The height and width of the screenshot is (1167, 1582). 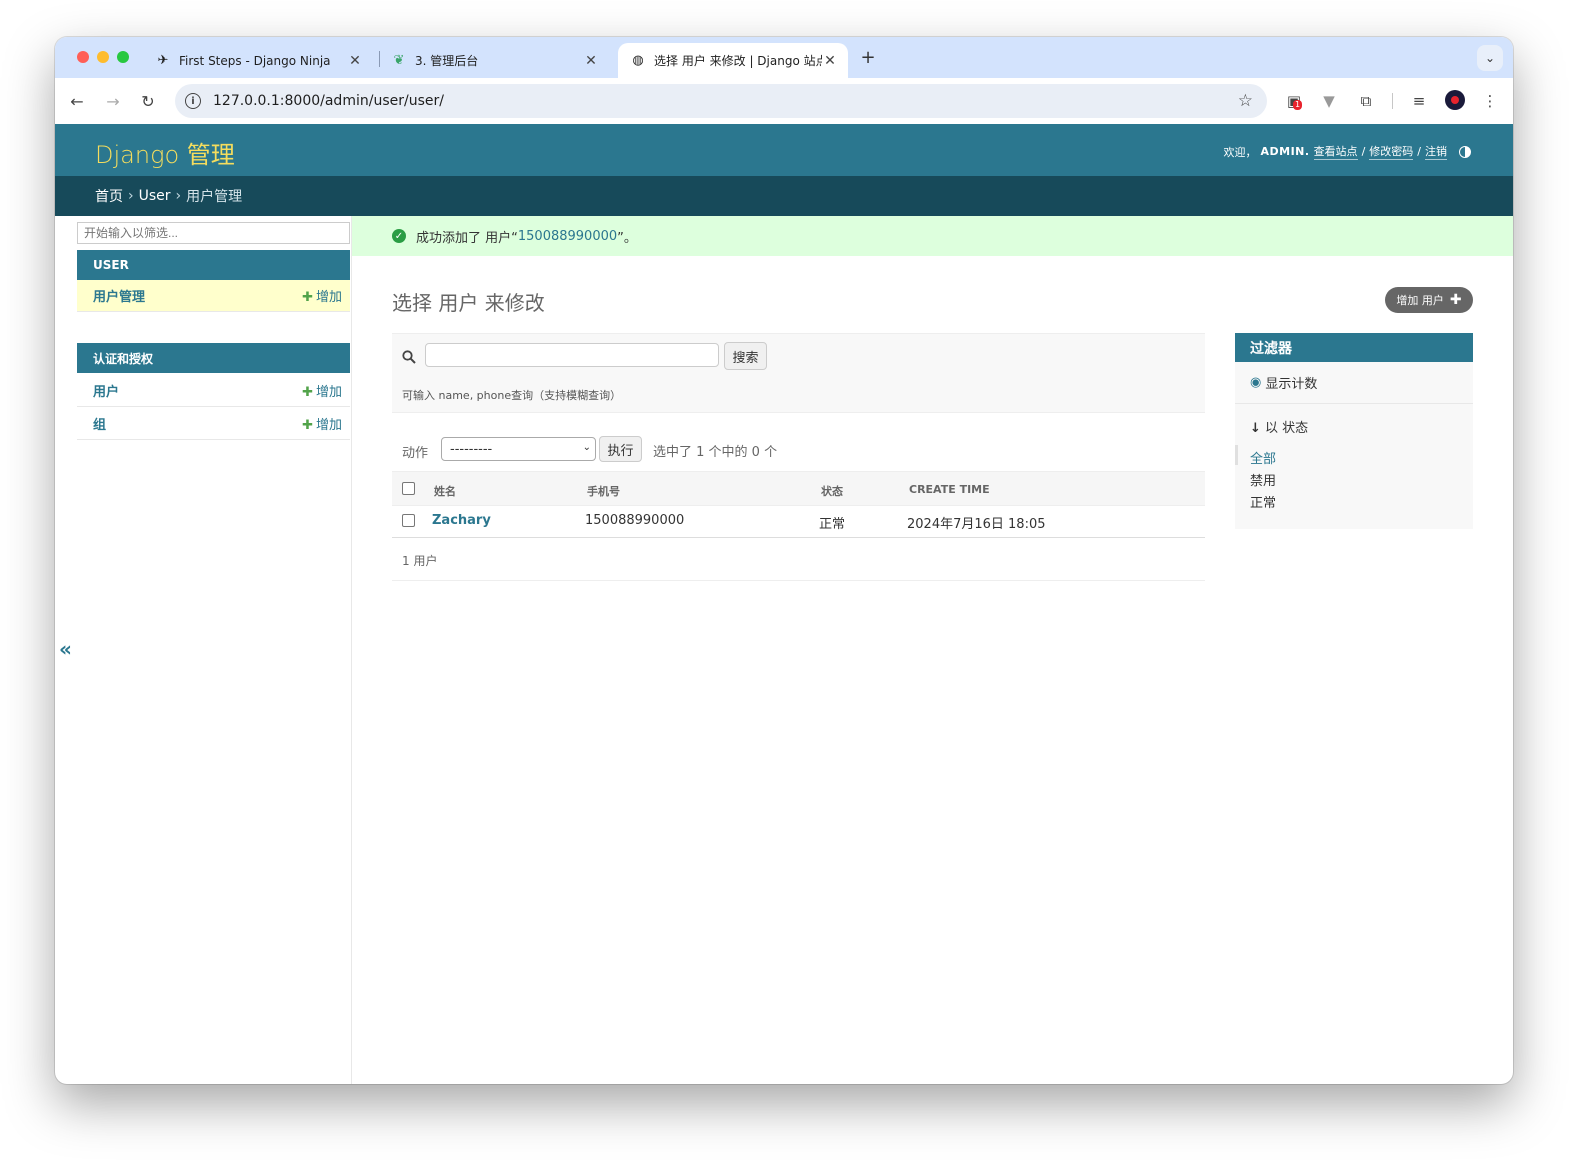 I want to click on view-site-link: 查看站点, so click(x=1335, y=151).